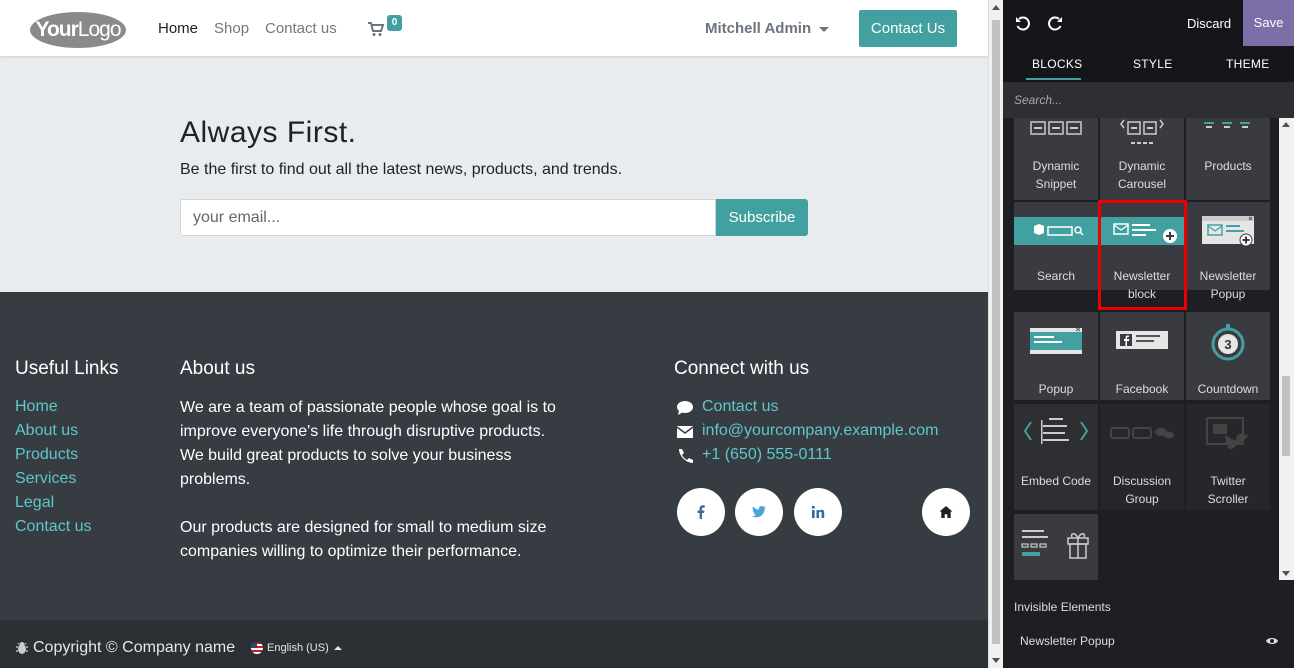  Describe the element at coordinates (134, 647) in the screenshot. I see `copyright-text: Copyright © Company name` at that location.